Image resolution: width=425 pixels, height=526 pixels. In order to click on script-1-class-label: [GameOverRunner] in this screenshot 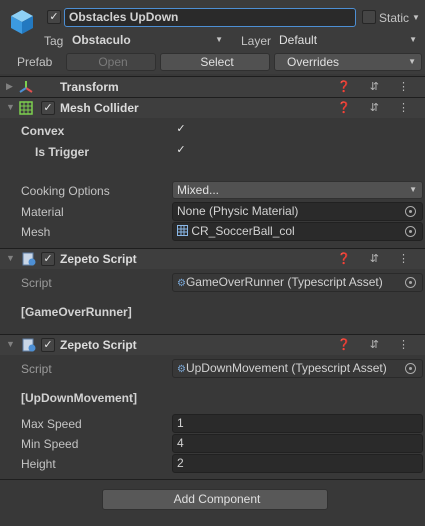, I will do `click(76, 312)`.